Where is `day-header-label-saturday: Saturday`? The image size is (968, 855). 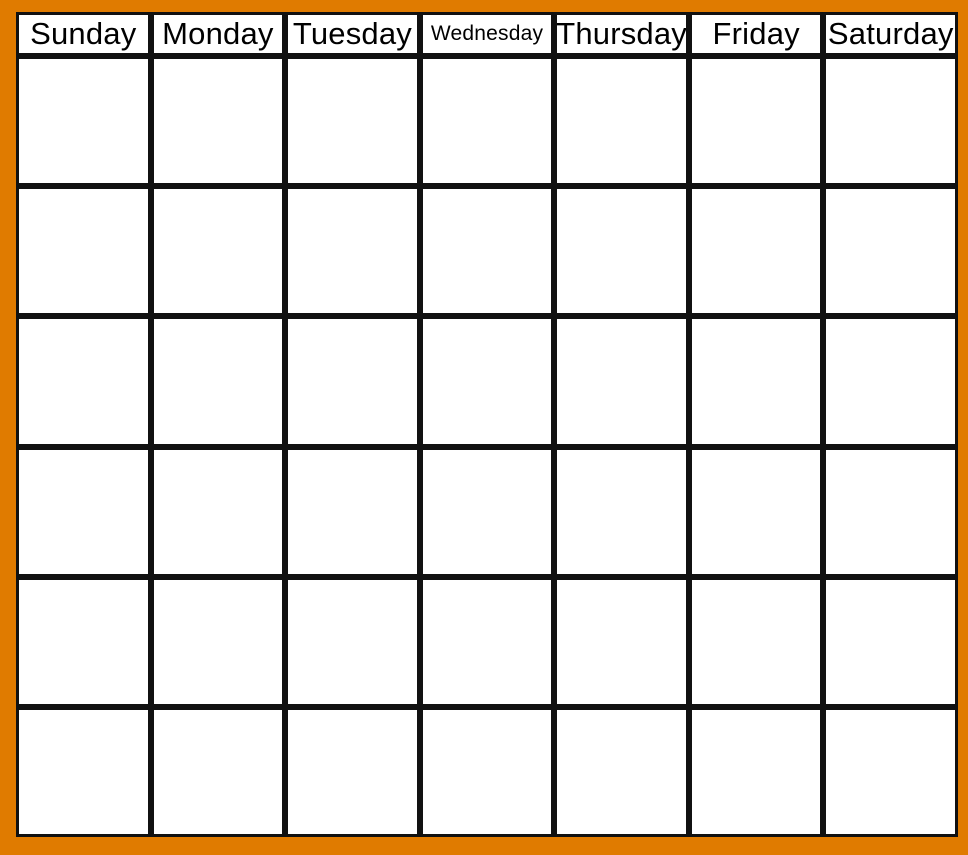
day-header-label-saturday: Saturday is located at coordinates (890, 33).